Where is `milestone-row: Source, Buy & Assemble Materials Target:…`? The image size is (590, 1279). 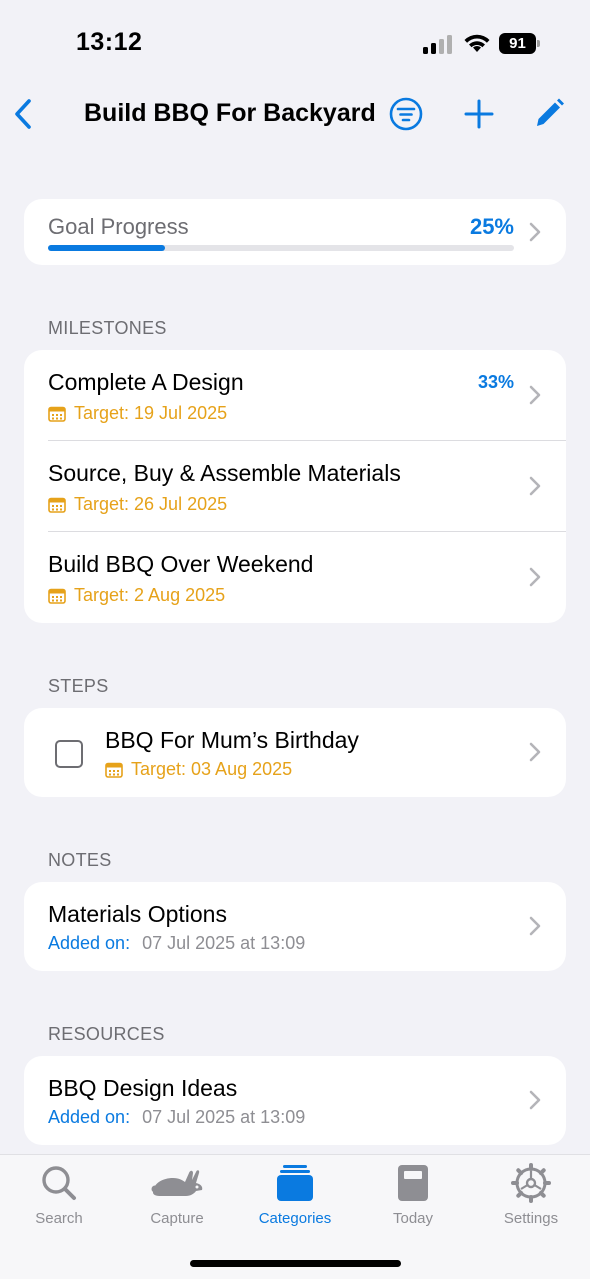
milestone-row: Source, Buy & Assemble Materials Target:… is located at coordinates (295, 486).